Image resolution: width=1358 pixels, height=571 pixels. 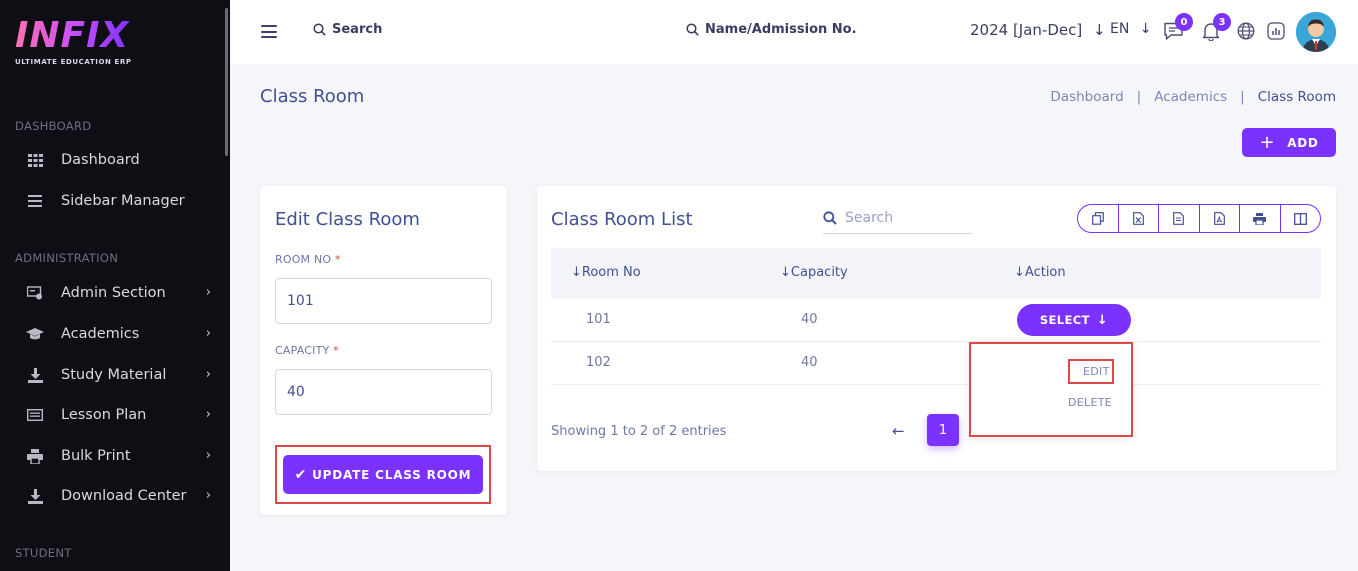 What do you see at coordinates (1038, 30) in the screenshot?
I see `academic-year-select: 2024 [Jan-Dec] ↓` at bounding box center [1038, 30].